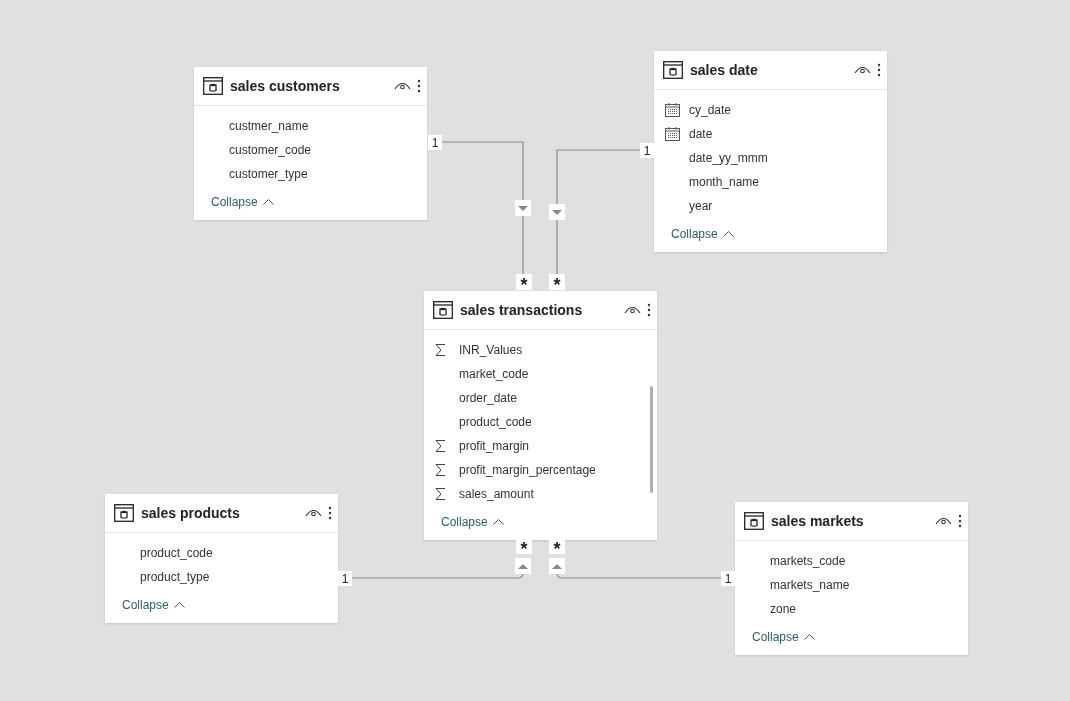  I want to click on field-name: markets_code, so click(808, 561).